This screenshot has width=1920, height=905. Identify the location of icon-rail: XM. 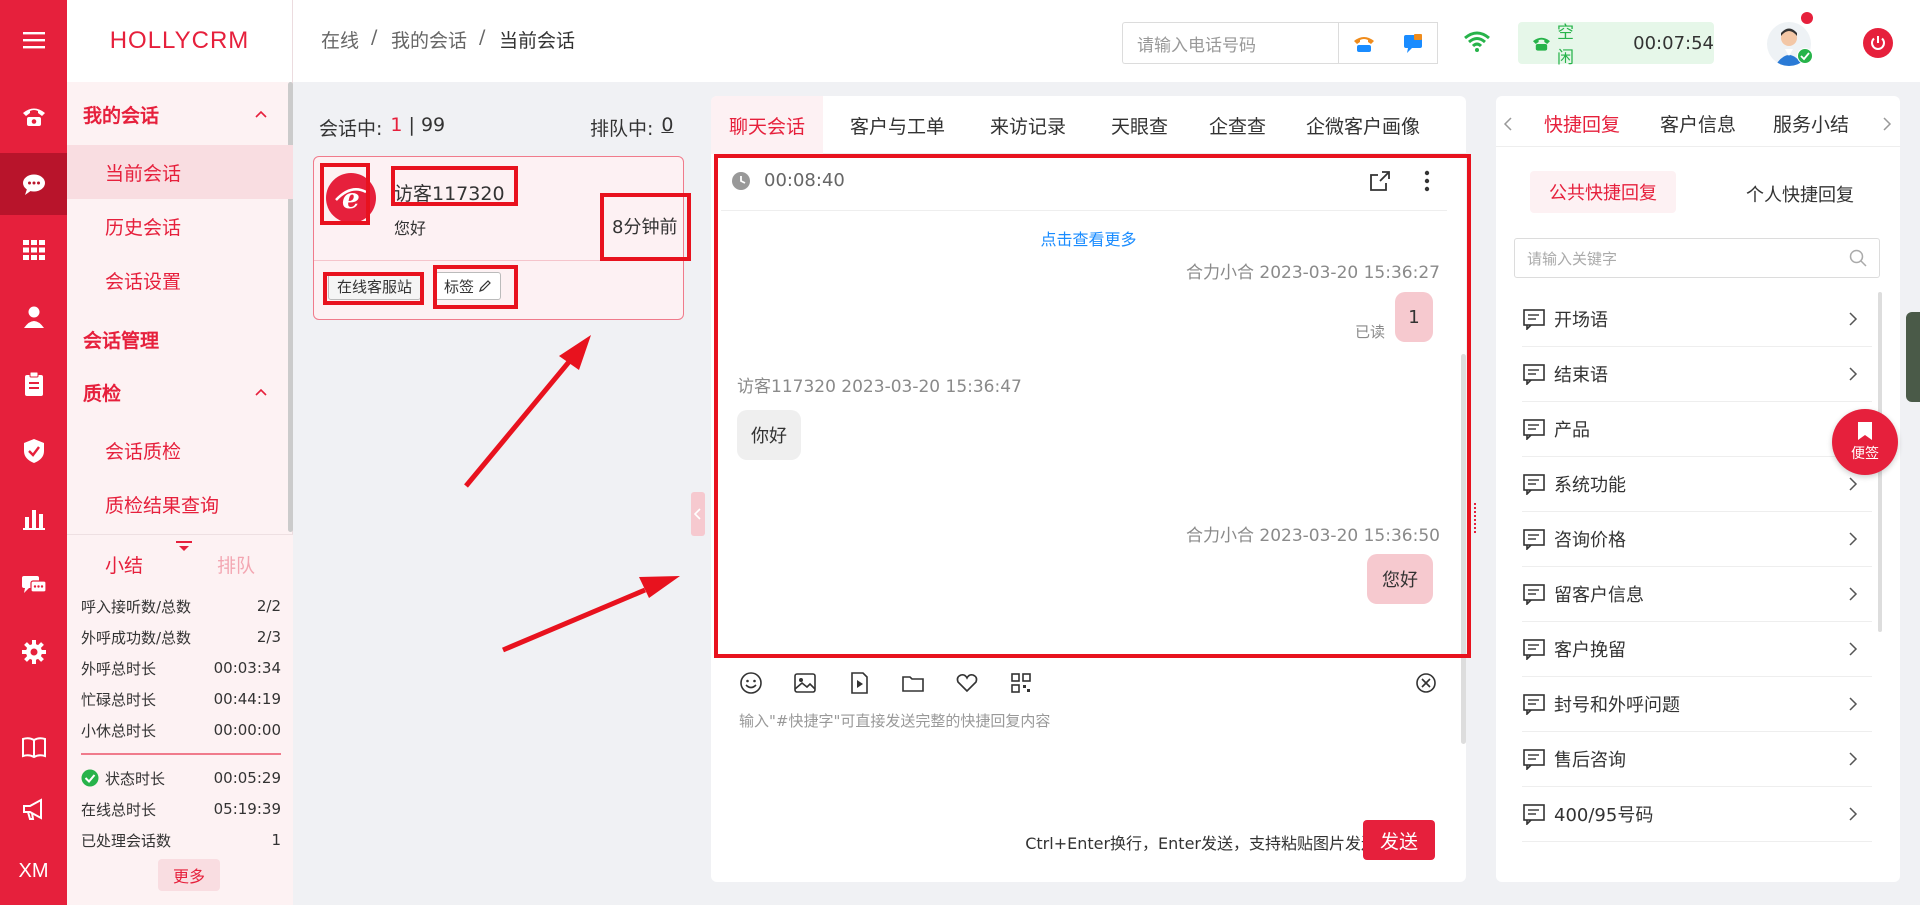
(33, 452).